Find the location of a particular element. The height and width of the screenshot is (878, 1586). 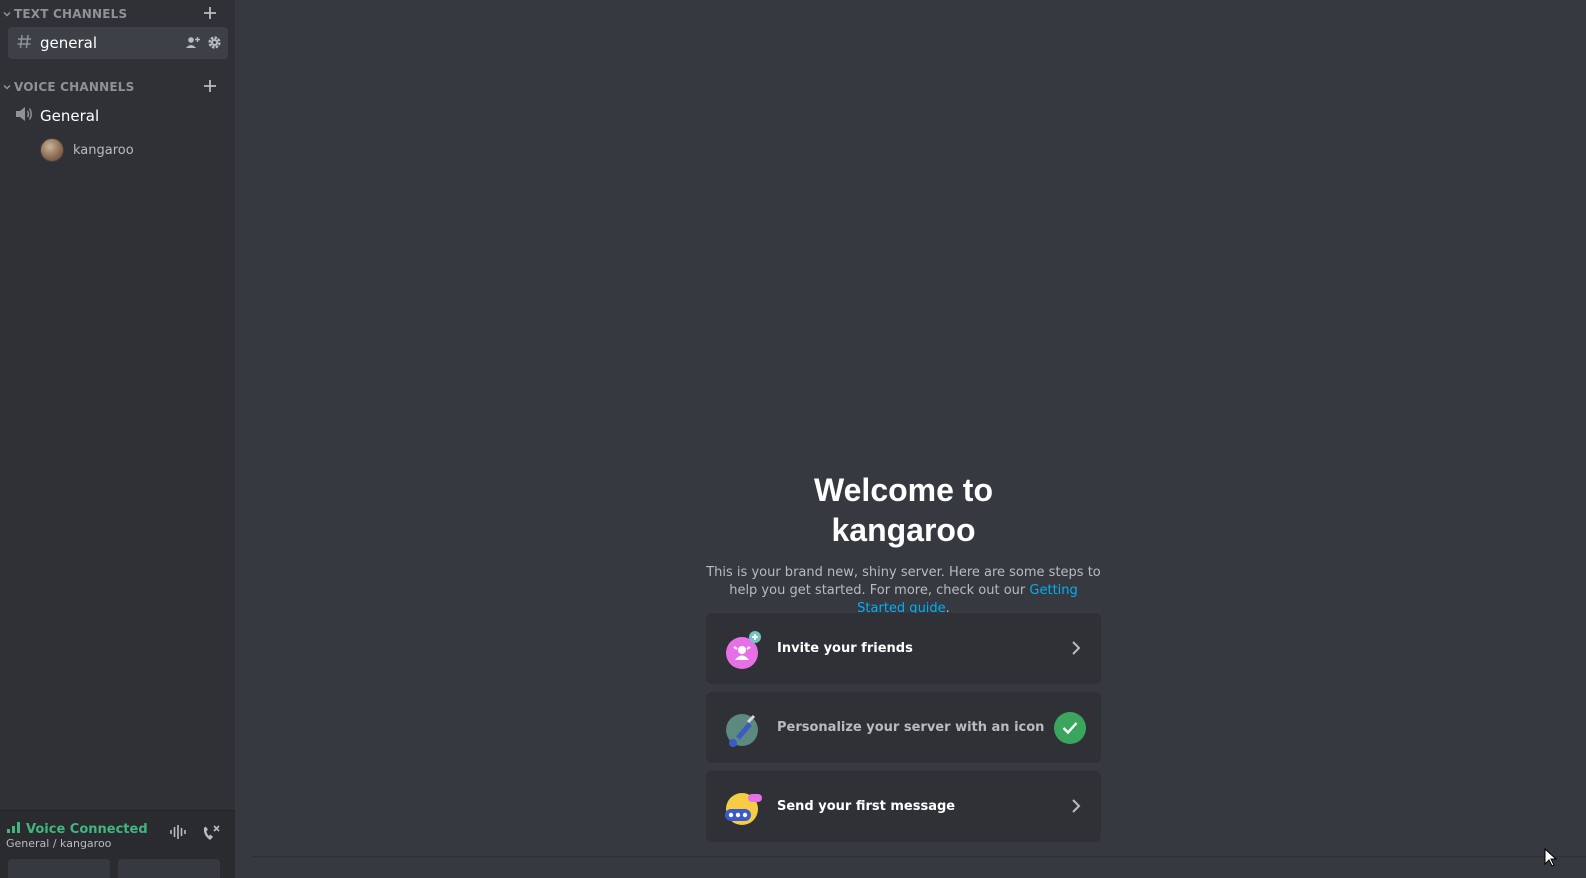

category-label: TEXT CHANNELS is located at coordinates (71, 14).